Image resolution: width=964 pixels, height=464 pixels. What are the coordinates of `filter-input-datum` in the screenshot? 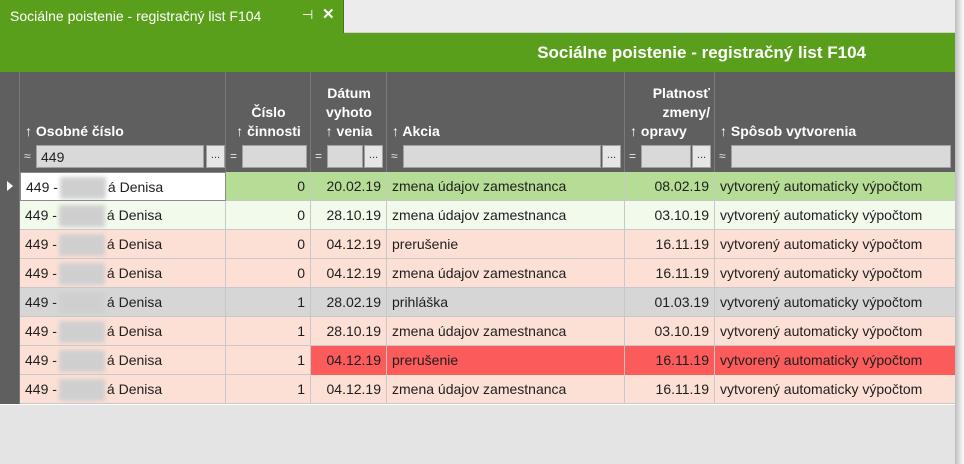 It's located at (345, 156).